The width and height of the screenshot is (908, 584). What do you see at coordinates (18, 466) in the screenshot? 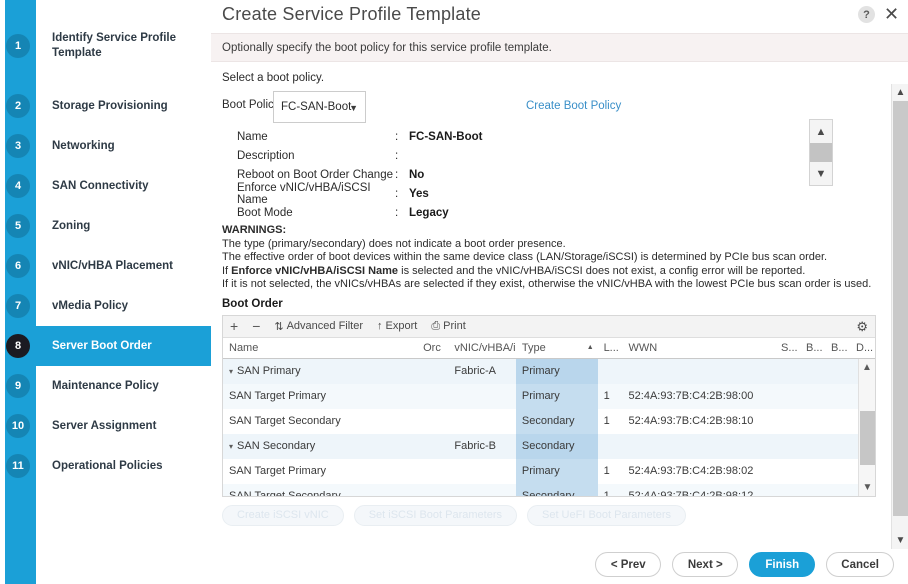
I see `step-number-badge: 11` at bounding box center [18, 466].